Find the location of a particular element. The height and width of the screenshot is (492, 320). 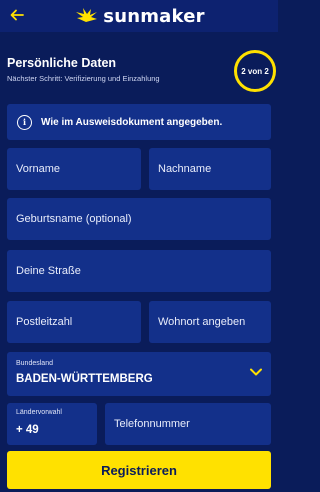

last-name-input: Nachname is located at coordinates (210, 169).